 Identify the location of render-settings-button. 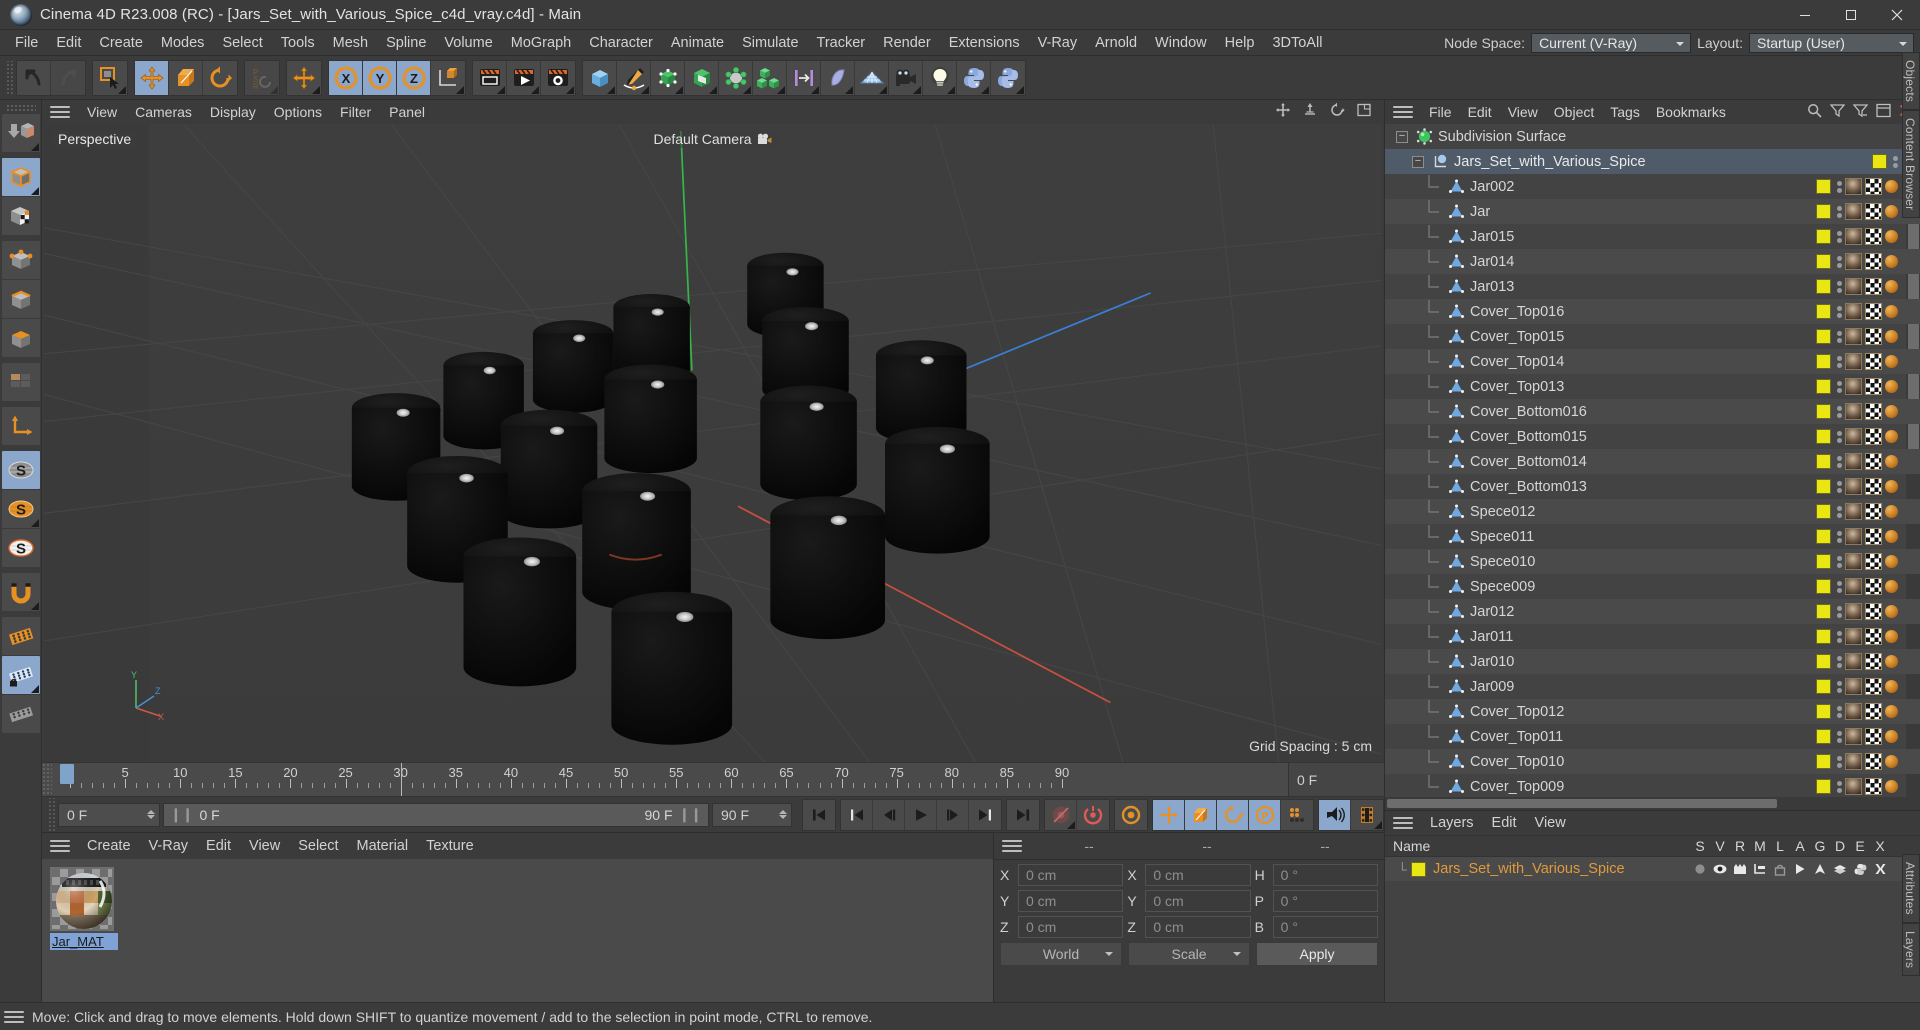
(558, 77).